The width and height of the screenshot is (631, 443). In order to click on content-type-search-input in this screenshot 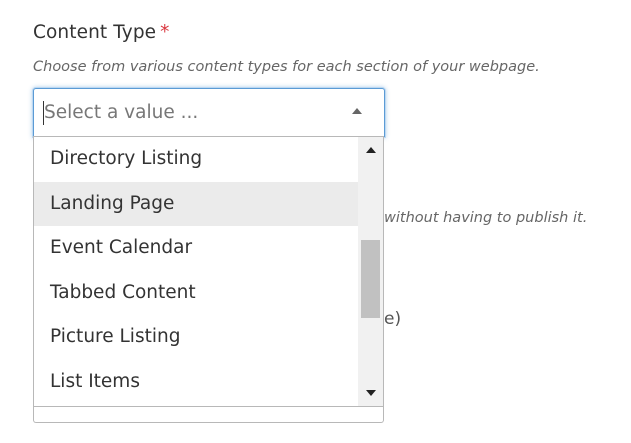, I will do `click(194, 112)`.